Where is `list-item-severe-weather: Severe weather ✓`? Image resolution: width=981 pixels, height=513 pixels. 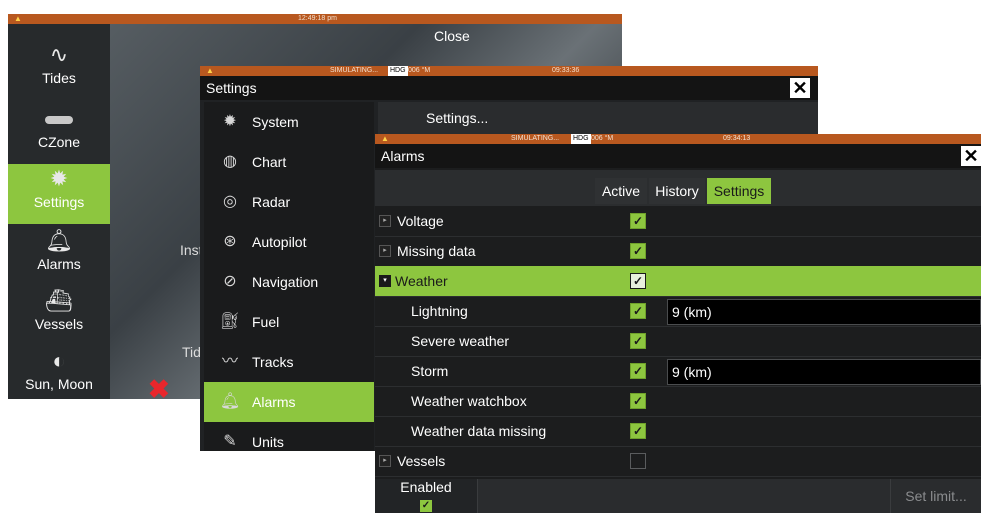
list-item-severe-weather: Severe weather ✓ is located at coordinates (678, 341).